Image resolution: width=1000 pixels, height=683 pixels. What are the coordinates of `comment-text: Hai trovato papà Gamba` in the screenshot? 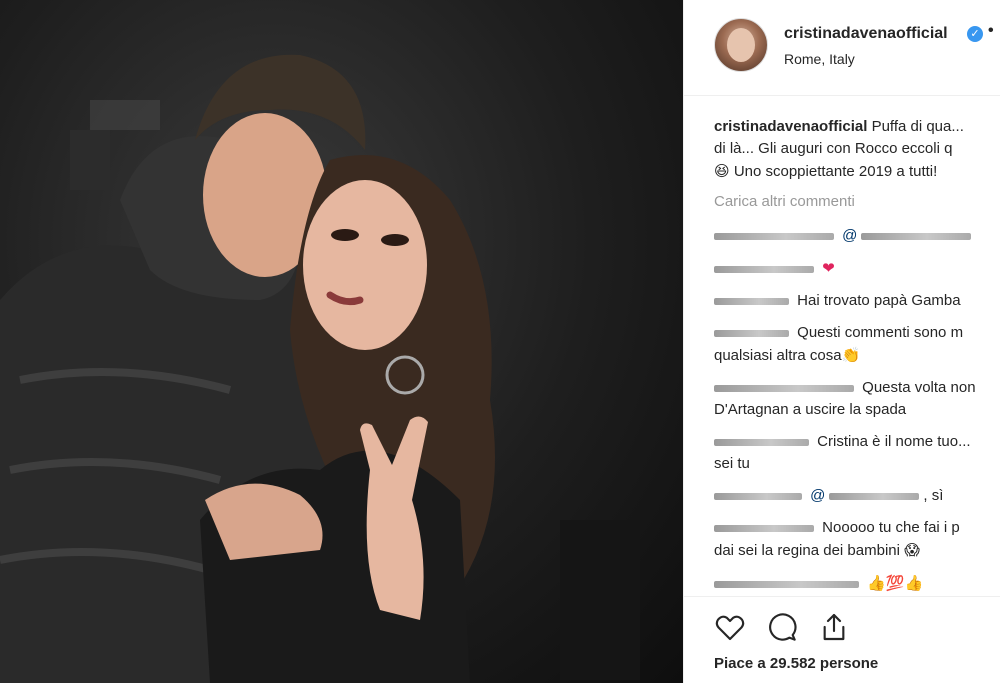 It's located at (879, 300).